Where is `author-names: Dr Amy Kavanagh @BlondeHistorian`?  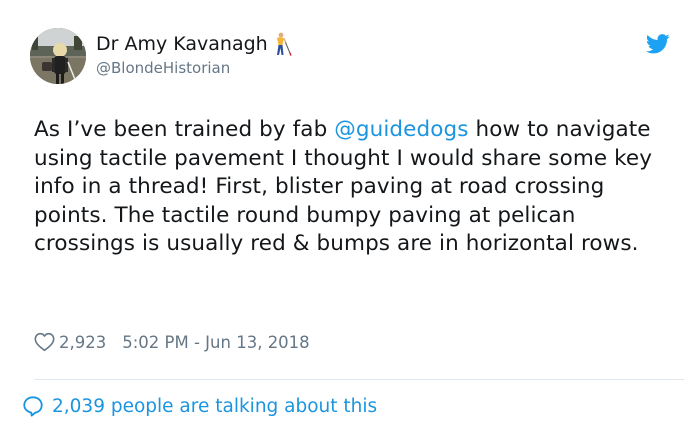
author-names: Dr Amy Kavanagh @BlondeHistorian is located at coordinates (194, 55).